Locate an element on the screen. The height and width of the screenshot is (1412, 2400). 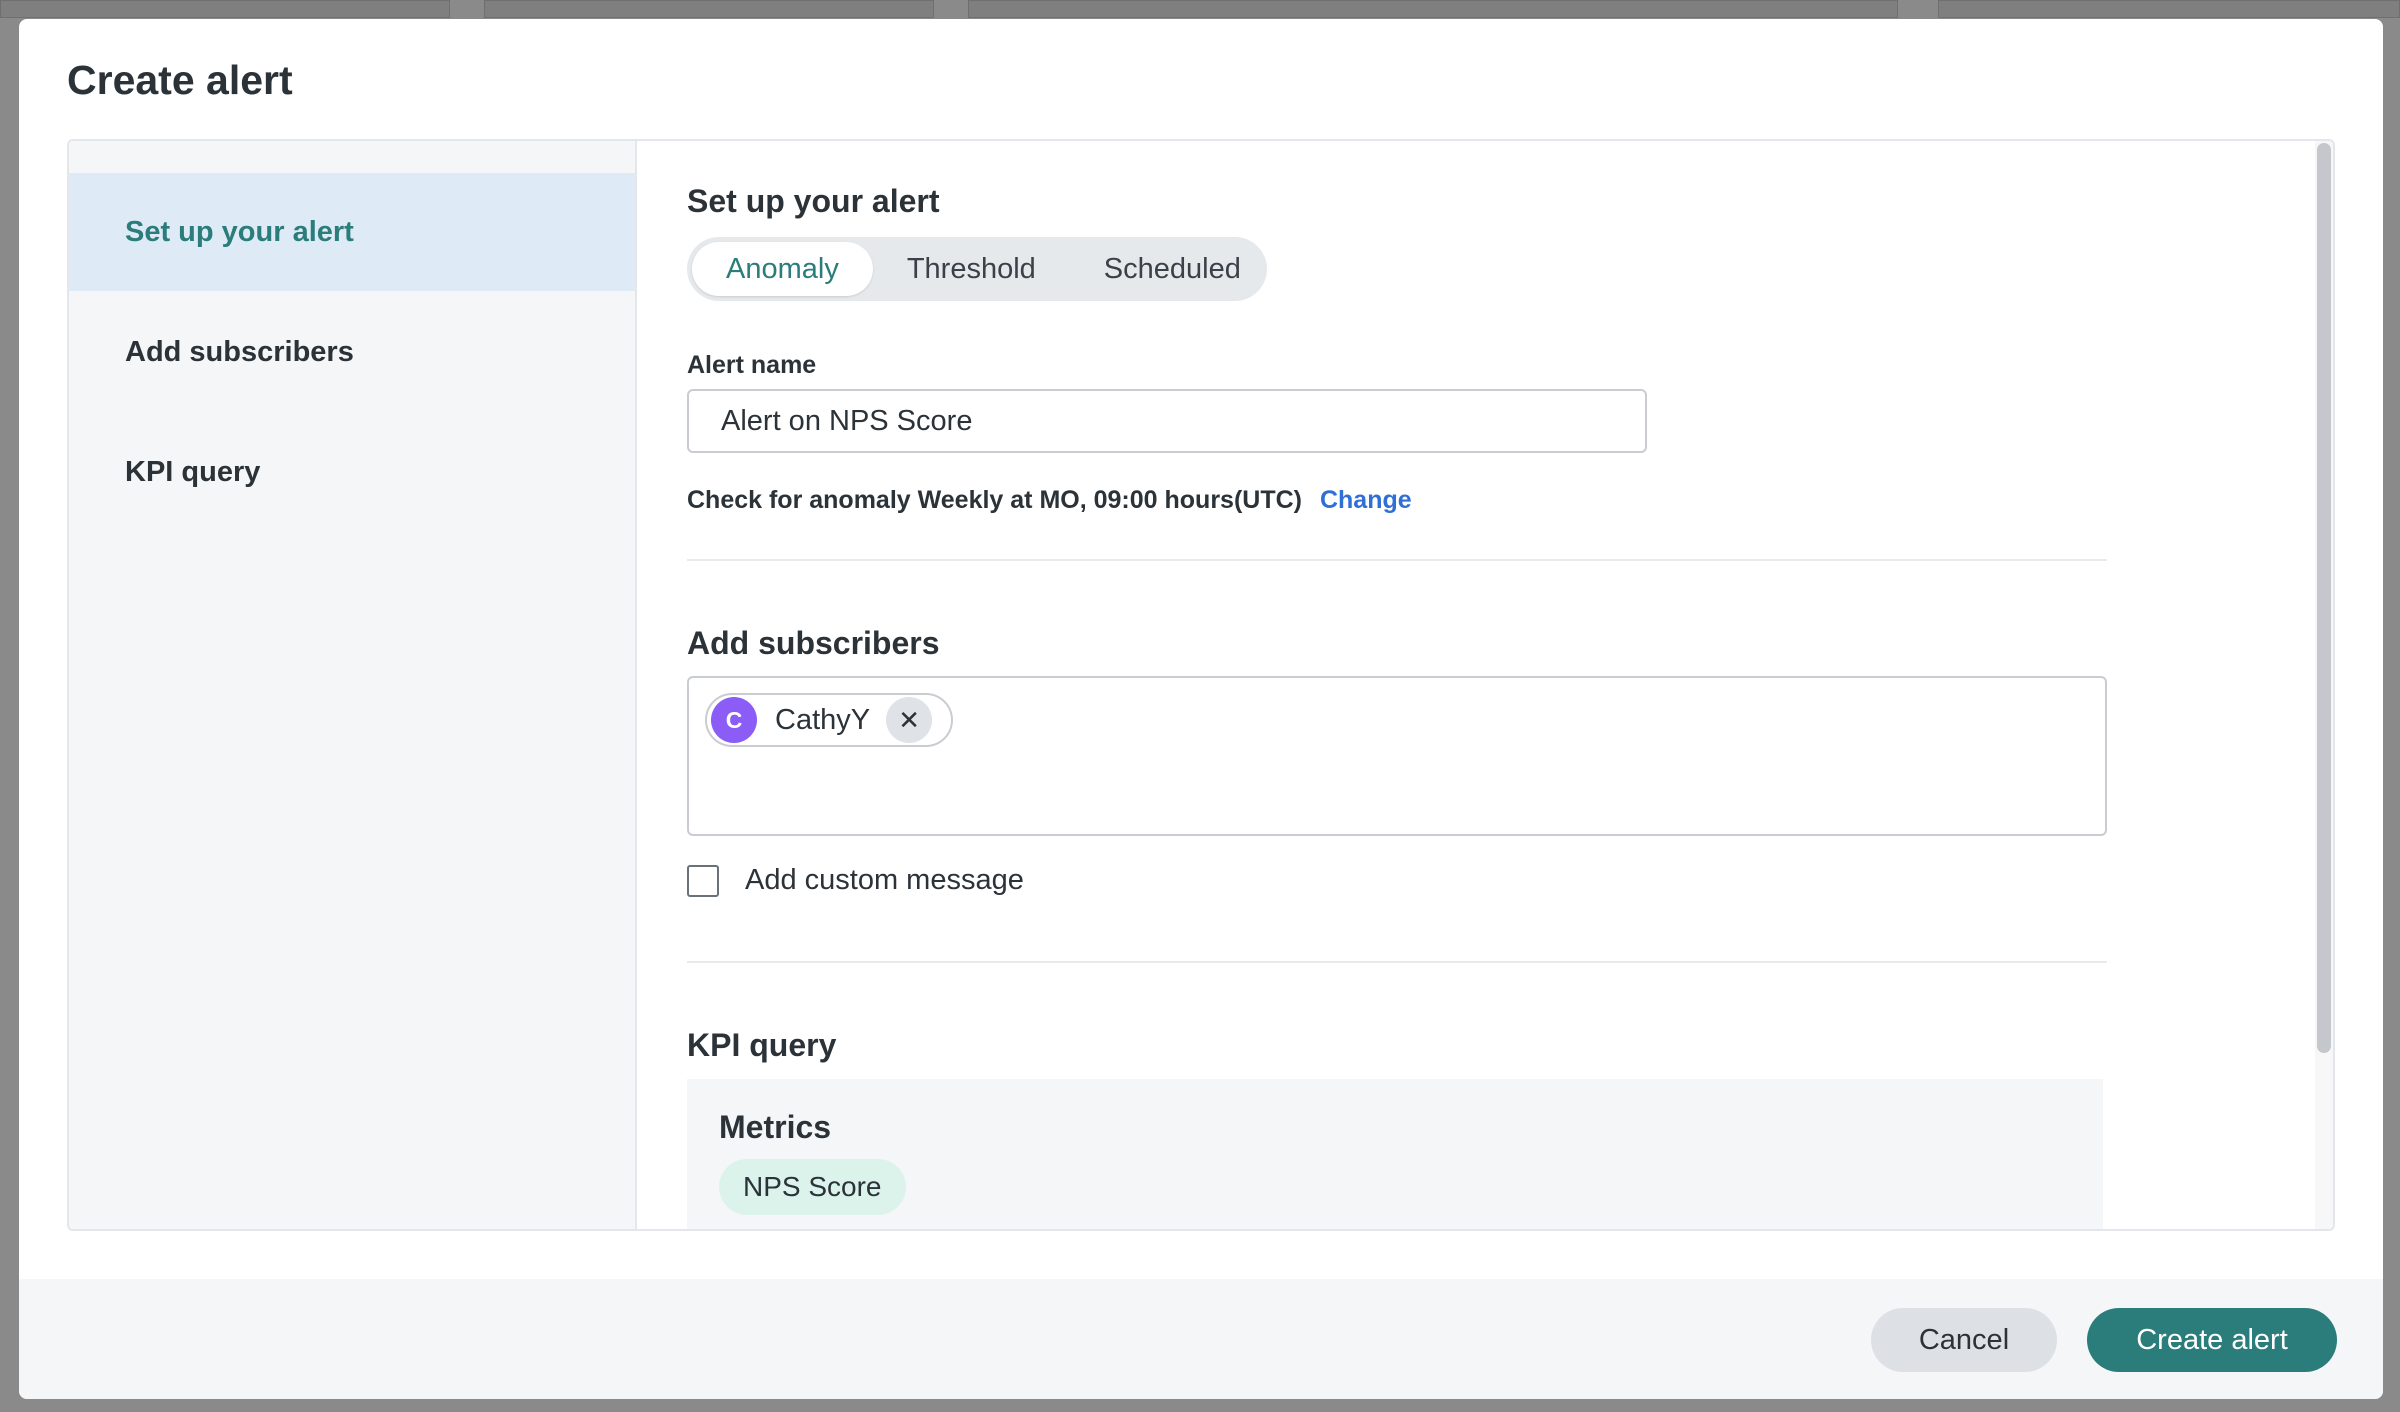
subscriber-chip: C CathyY ✕ is located at coordinates (829, 720).